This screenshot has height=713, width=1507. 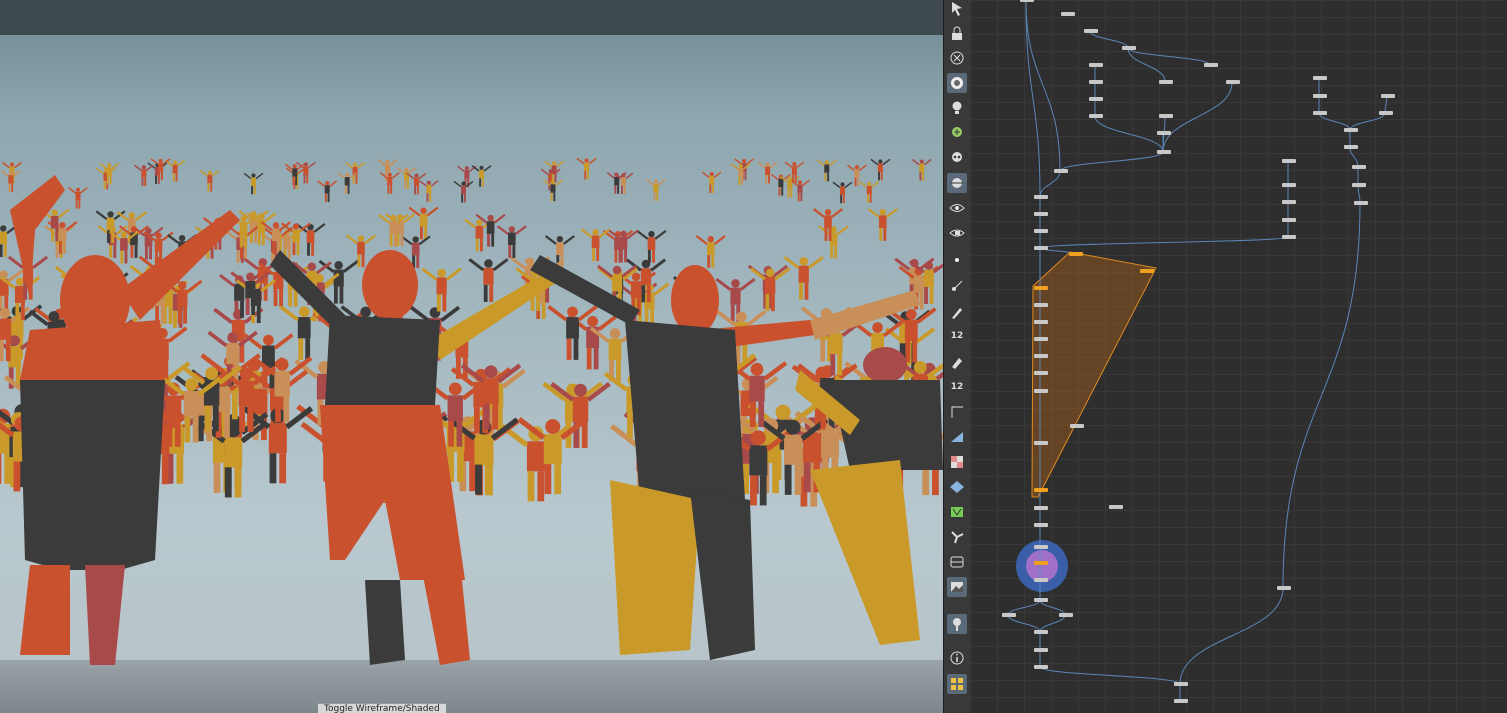 What do you see at coordinates (957, 260) in the screenshot?
I see `point-tool` at bounding box center [957, 260].